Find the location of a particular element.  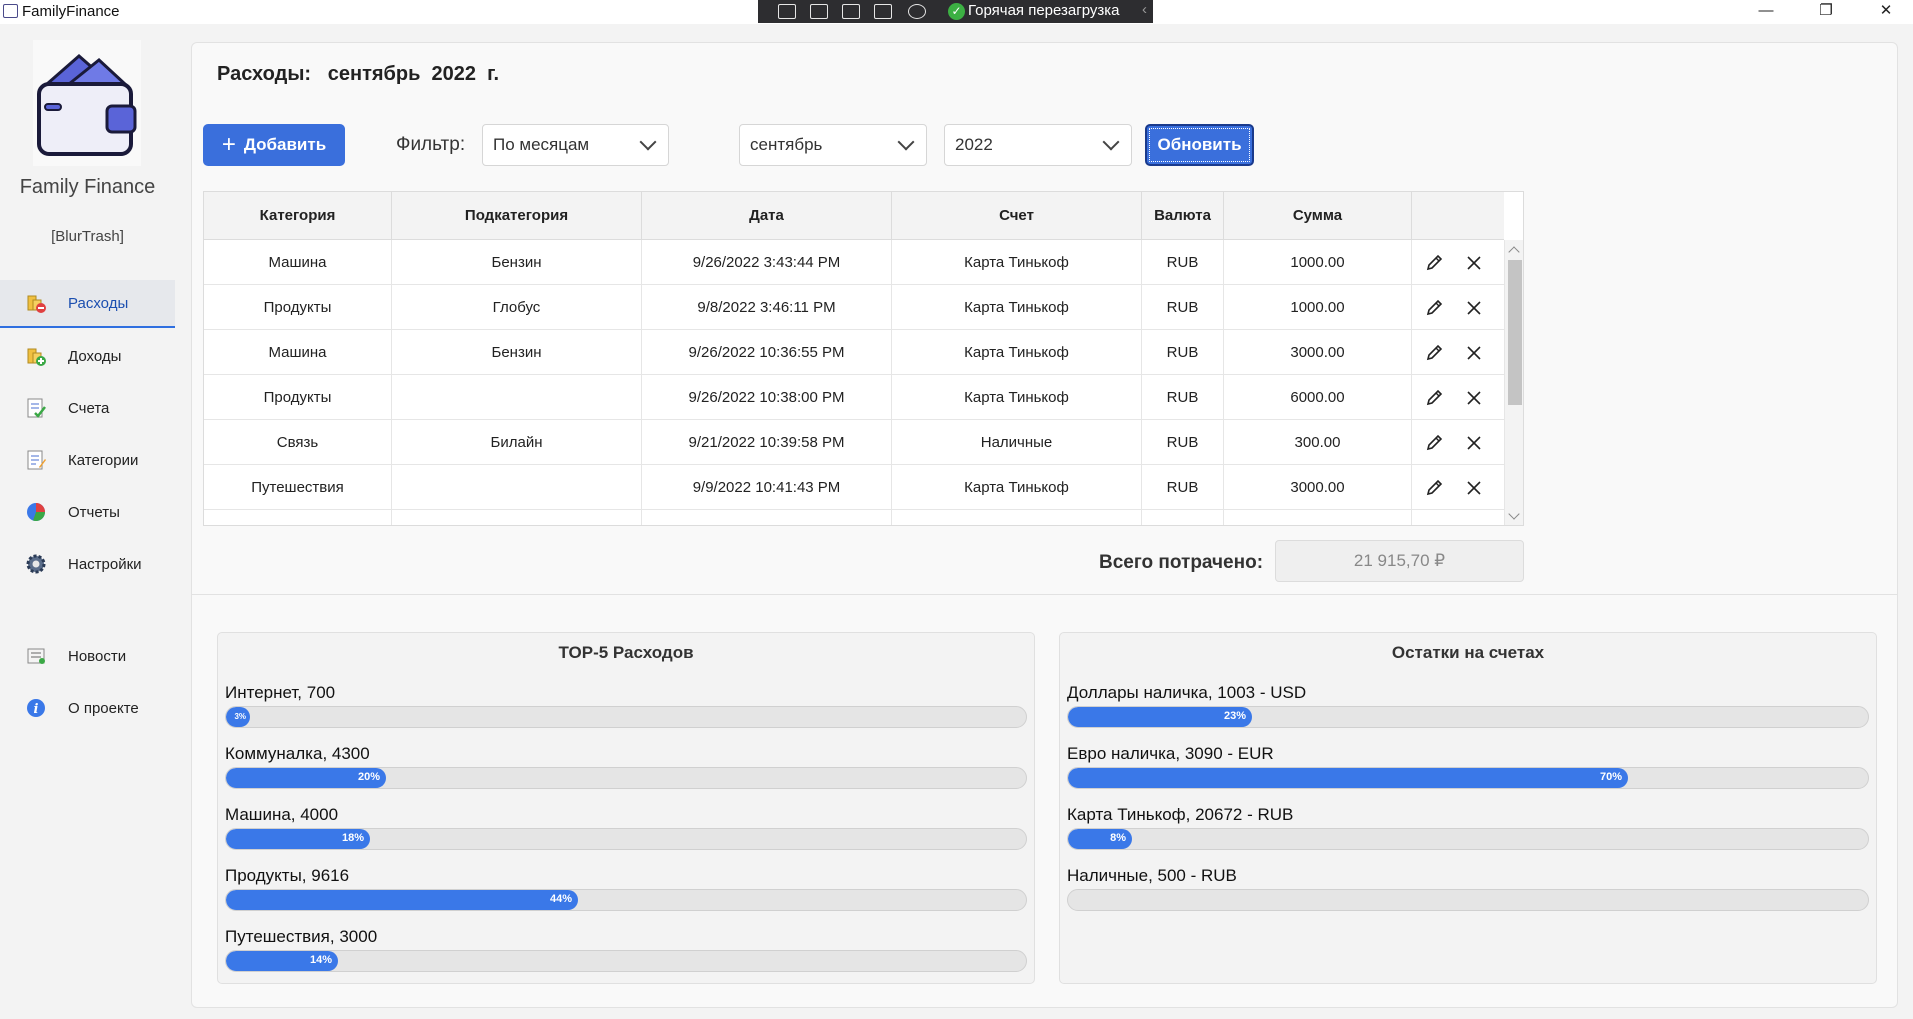

filter-mode-select: По месяцам is located at coordinates (575, 145).